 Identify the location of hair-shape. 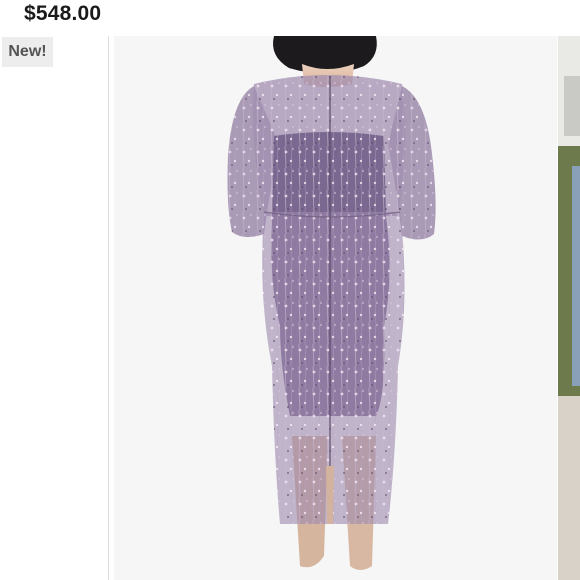
(325, 55).